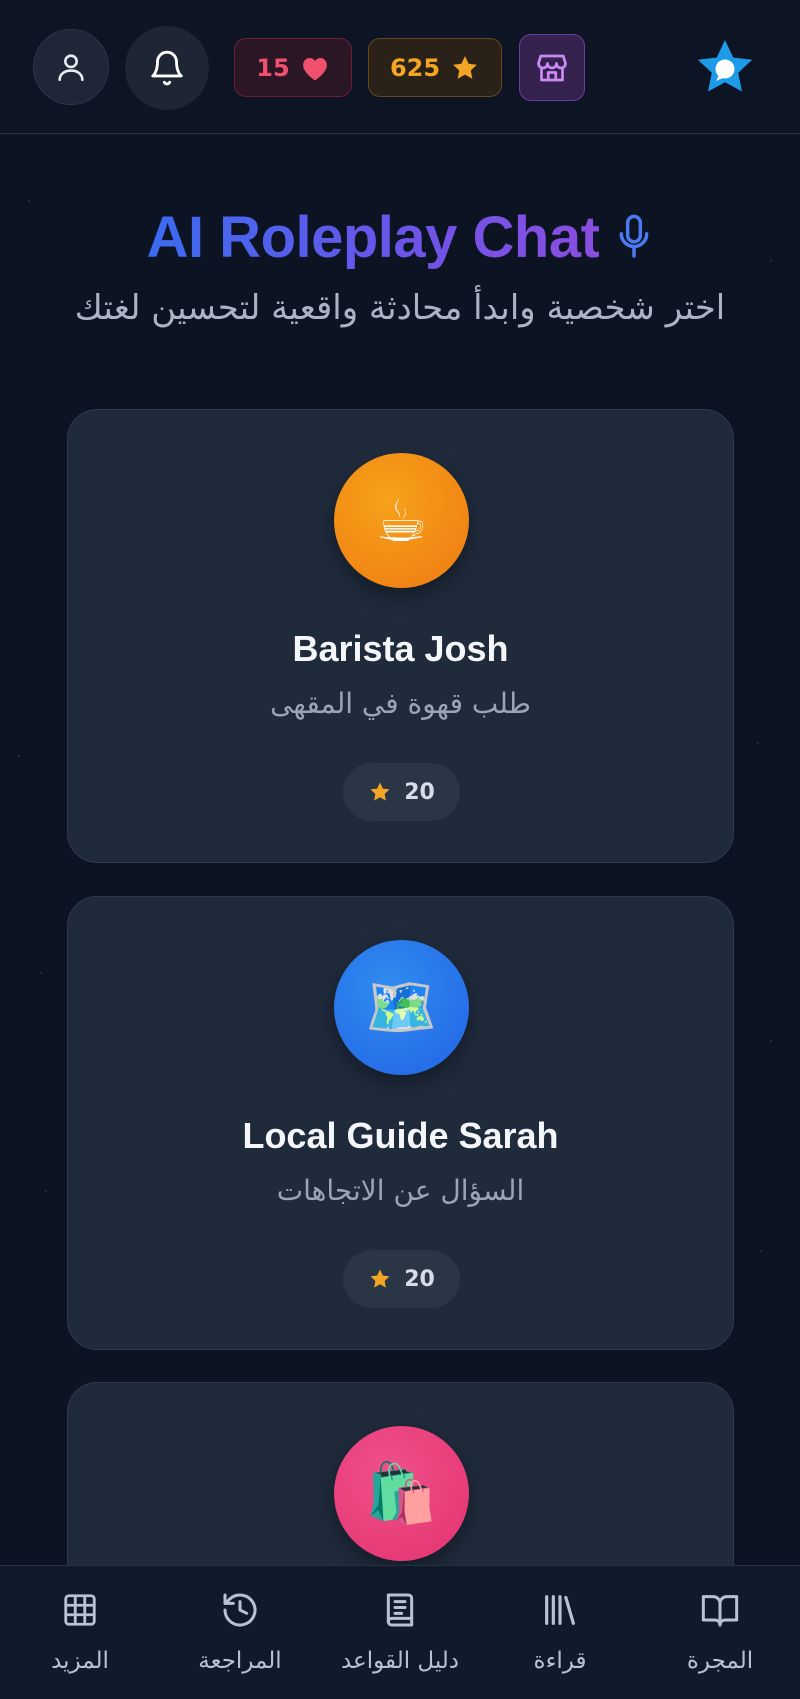 The width and height of the screenshot is (800, 1699). I want to click on store-button, so click(552, 67).